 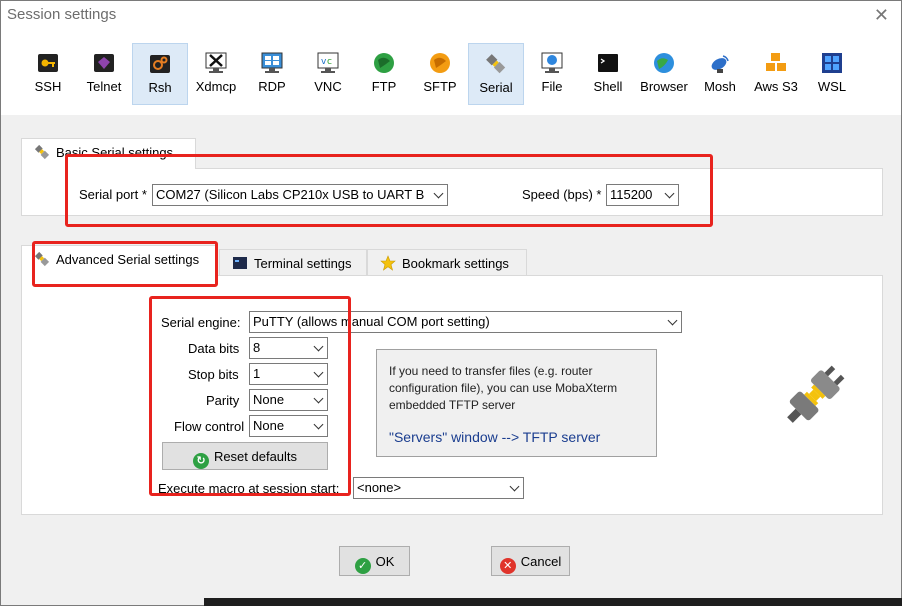 I want to click on protocol-label: Shell, so click(x=608, y=86).